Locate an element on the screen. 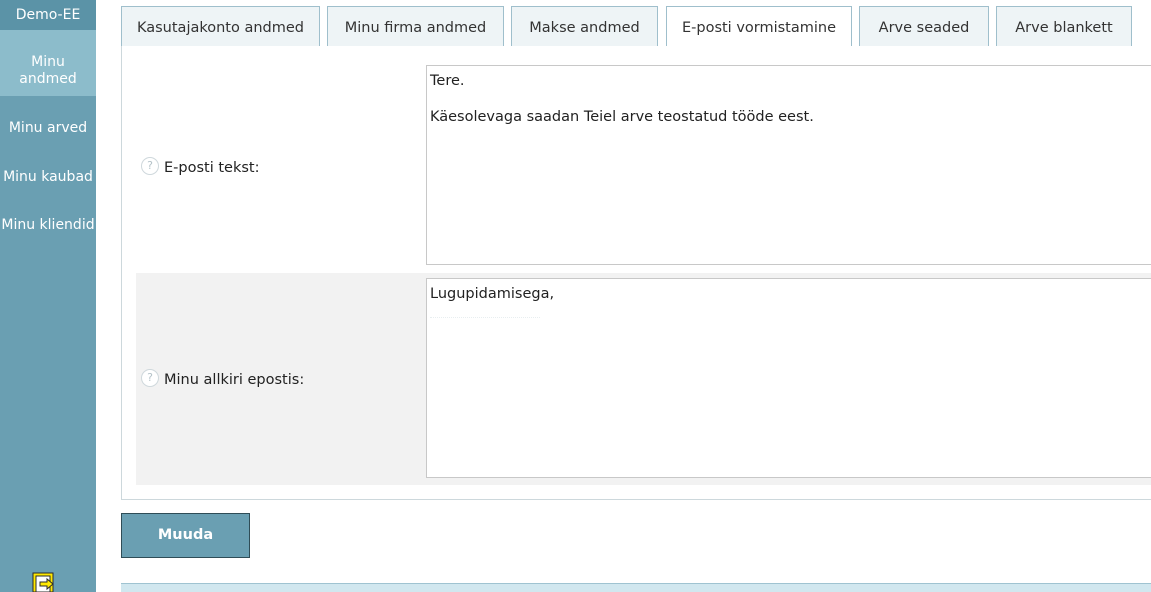 This screenshot has width=1151, height=592. email-text-label: E-posti tekst: is located at coordinates (212, 168).